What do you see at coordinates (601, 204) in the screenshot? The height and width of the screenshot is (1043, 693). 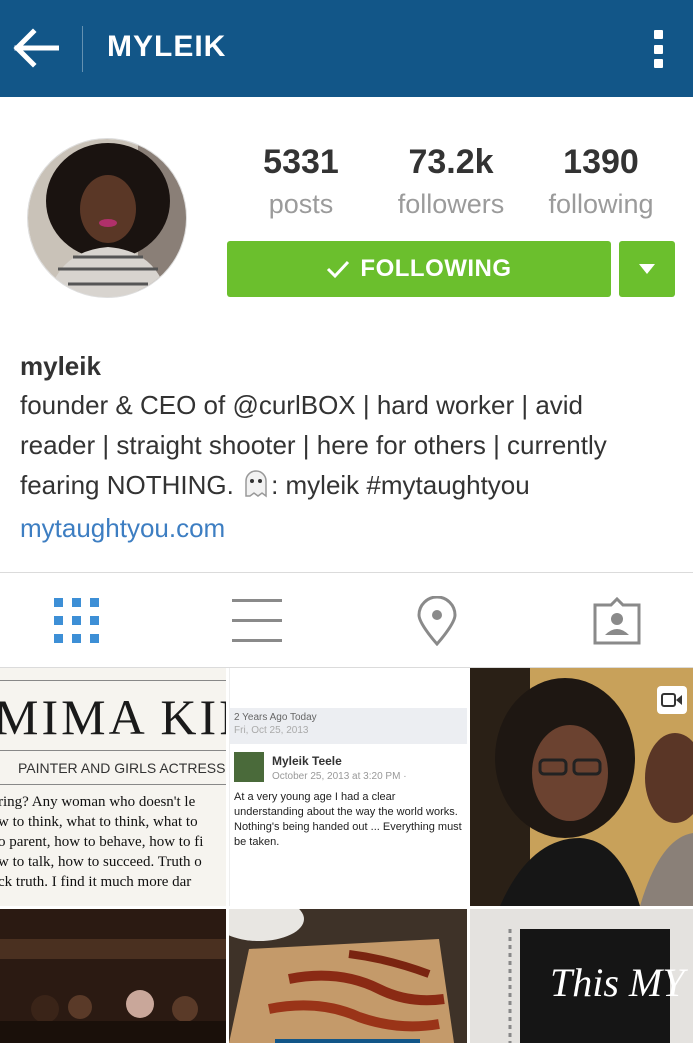 I see `following-label: following` at bounding box center [601, 204].